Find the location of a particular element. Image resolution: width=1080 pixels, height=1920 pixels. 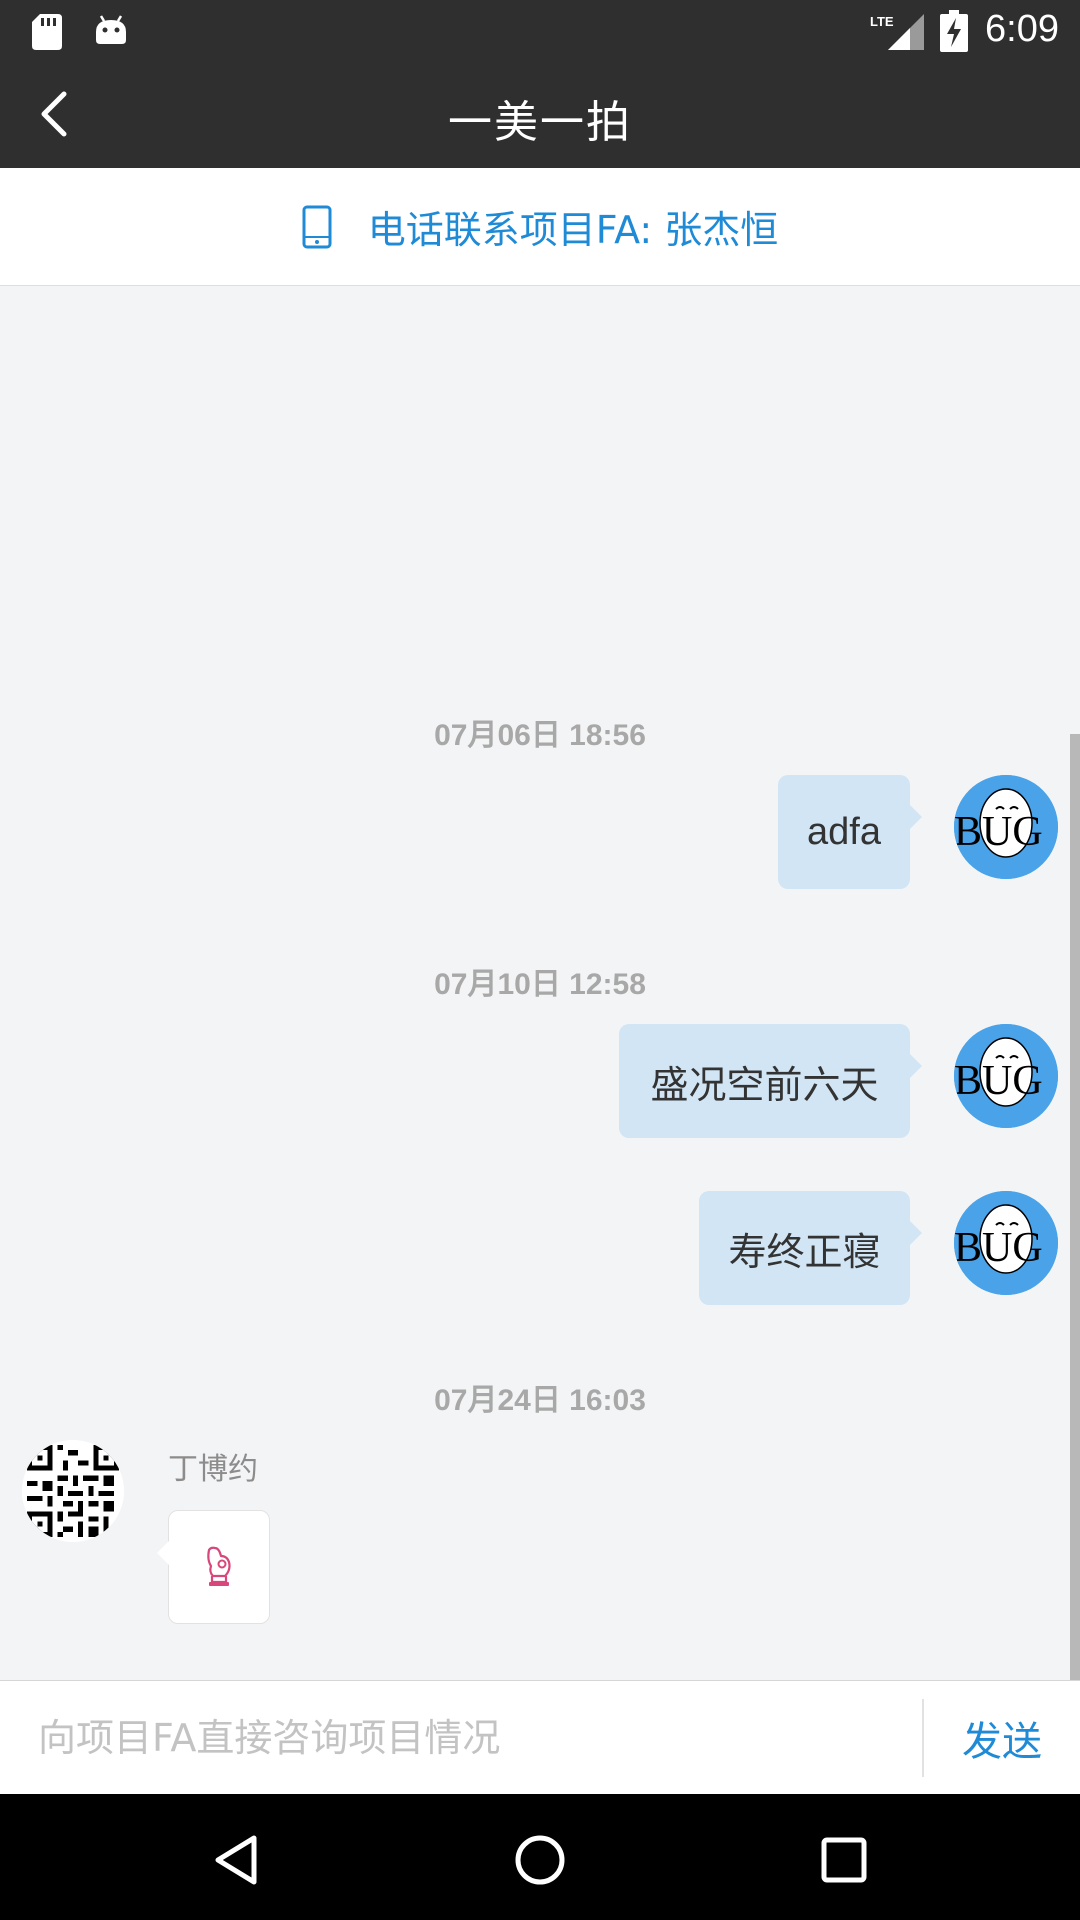

message-bubble: adfa is located at coordinates (850, 832).